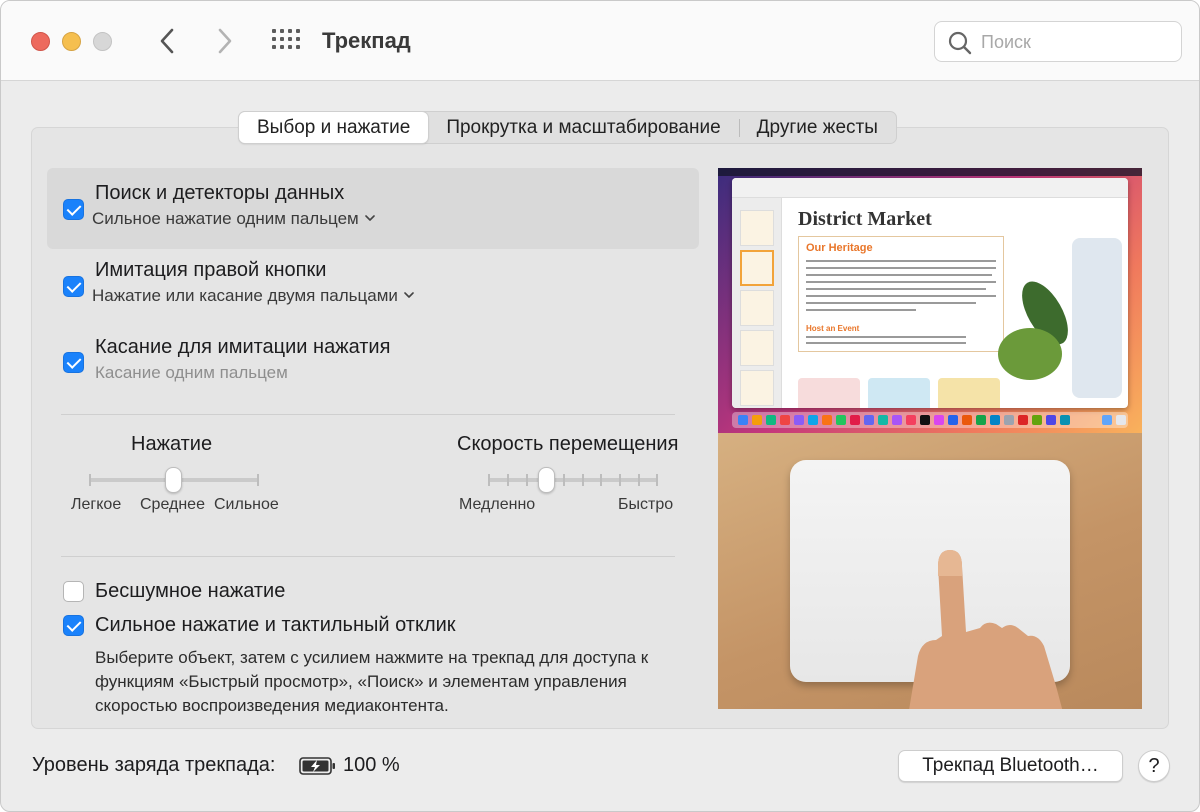 Image resolution: width=1200 pixels, height=812 pixels. What do you see at coordinates (573, 480) in the screenshot?
I see `speed-slider-track` at bounding box center [573, 480].